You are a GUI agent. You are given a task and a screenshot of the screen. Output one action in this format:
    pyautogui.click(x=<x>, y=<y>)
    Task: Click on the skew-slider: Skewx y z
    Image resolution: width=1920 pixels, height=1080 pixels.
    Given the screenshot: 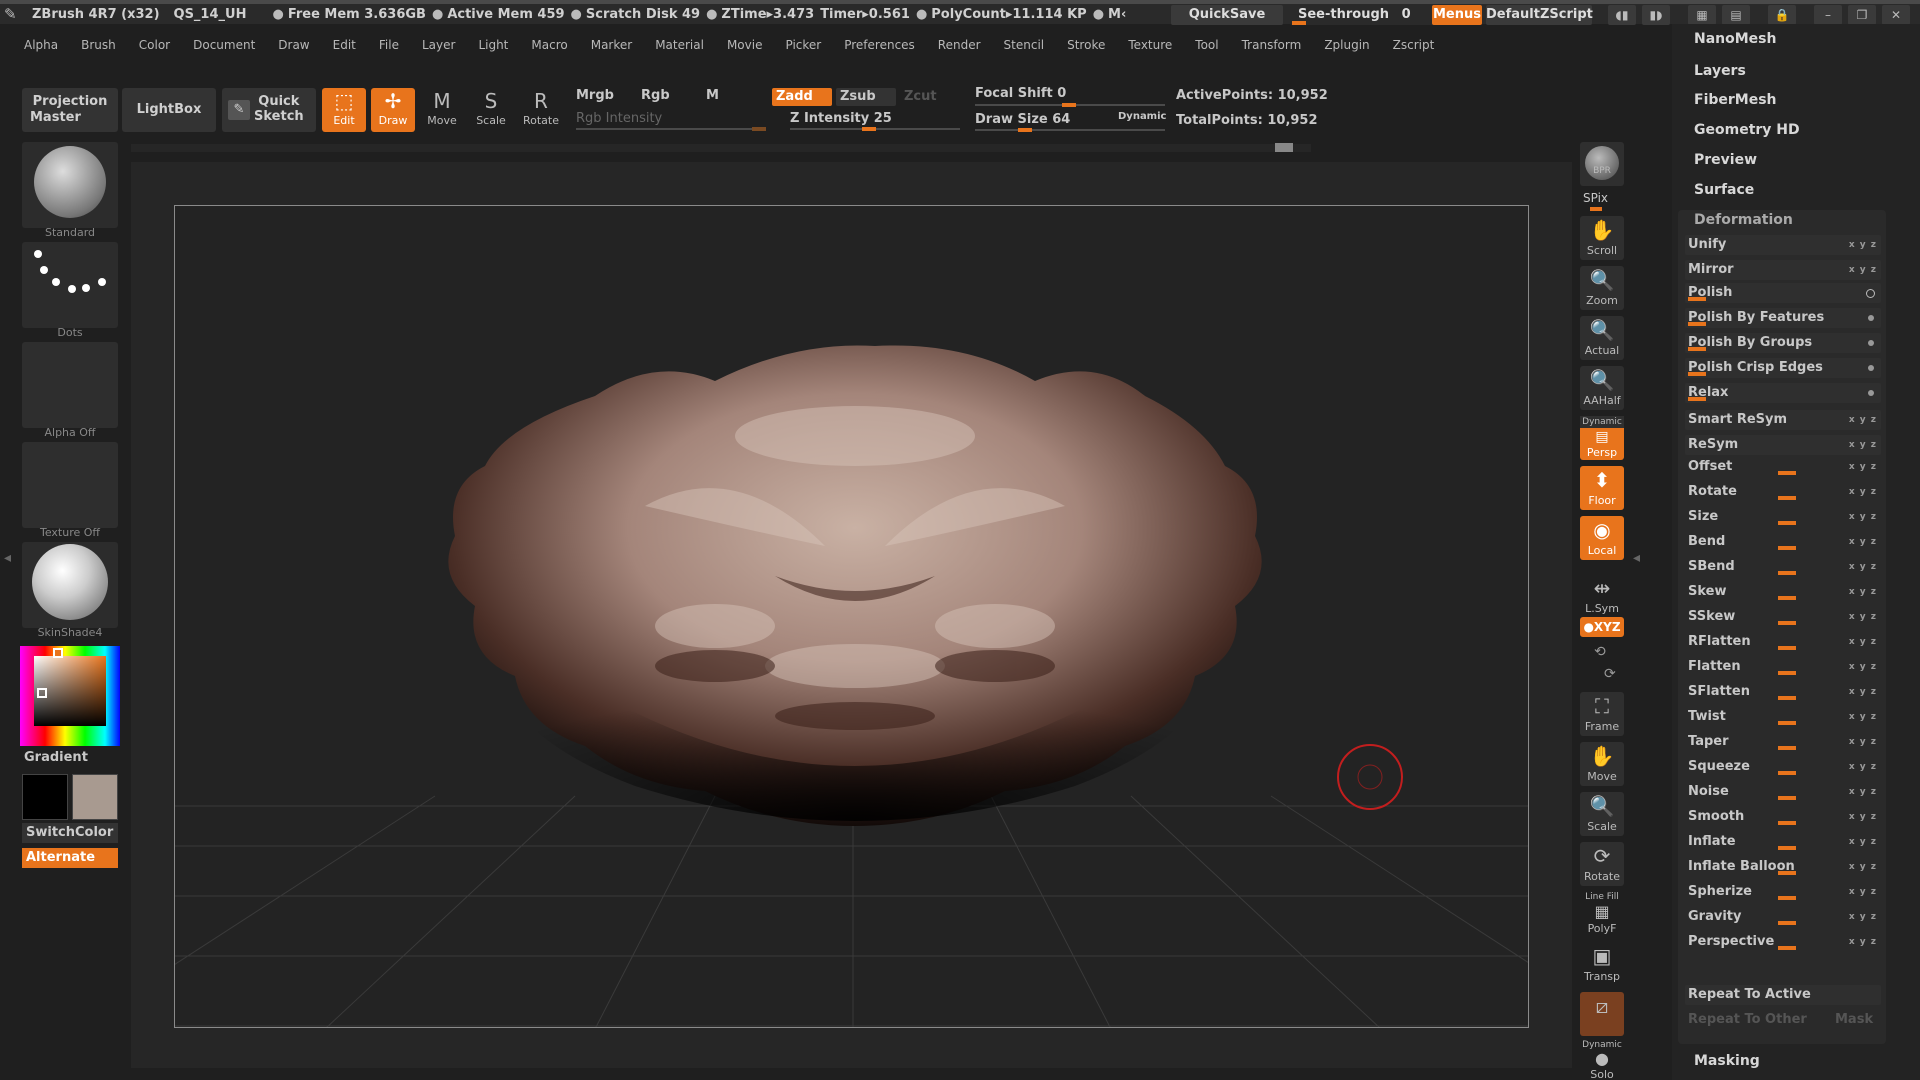 What is the action you would take?
    pyautogui.click(x=1783, y=592)
    